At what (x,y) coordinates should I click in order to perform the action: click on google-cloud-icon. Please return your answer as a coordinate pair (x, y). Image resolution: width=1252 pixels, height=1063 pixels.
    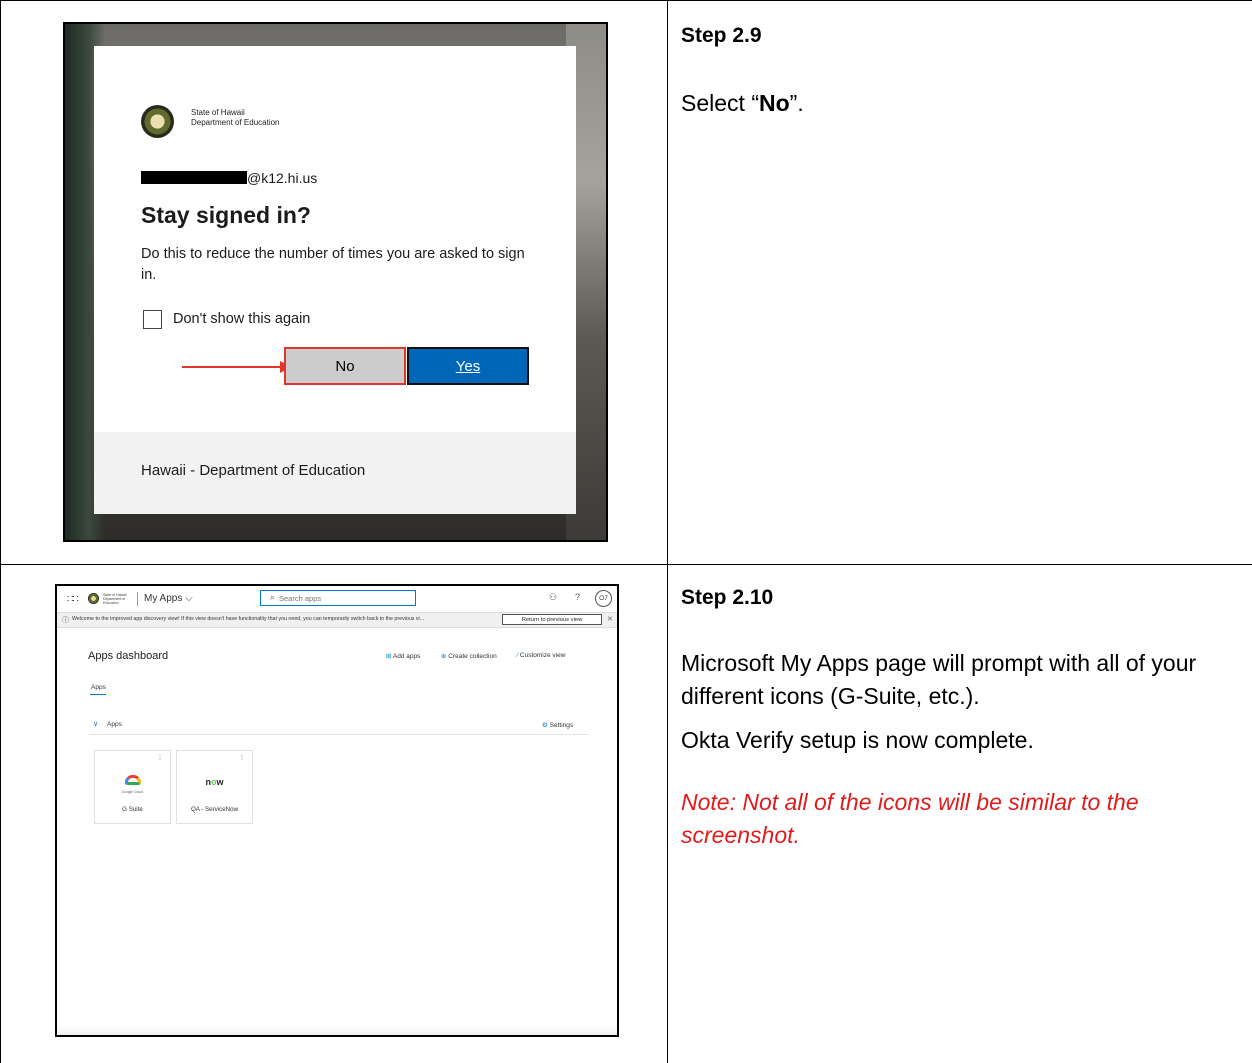
    Looking at the image, I should click on (133, 780).